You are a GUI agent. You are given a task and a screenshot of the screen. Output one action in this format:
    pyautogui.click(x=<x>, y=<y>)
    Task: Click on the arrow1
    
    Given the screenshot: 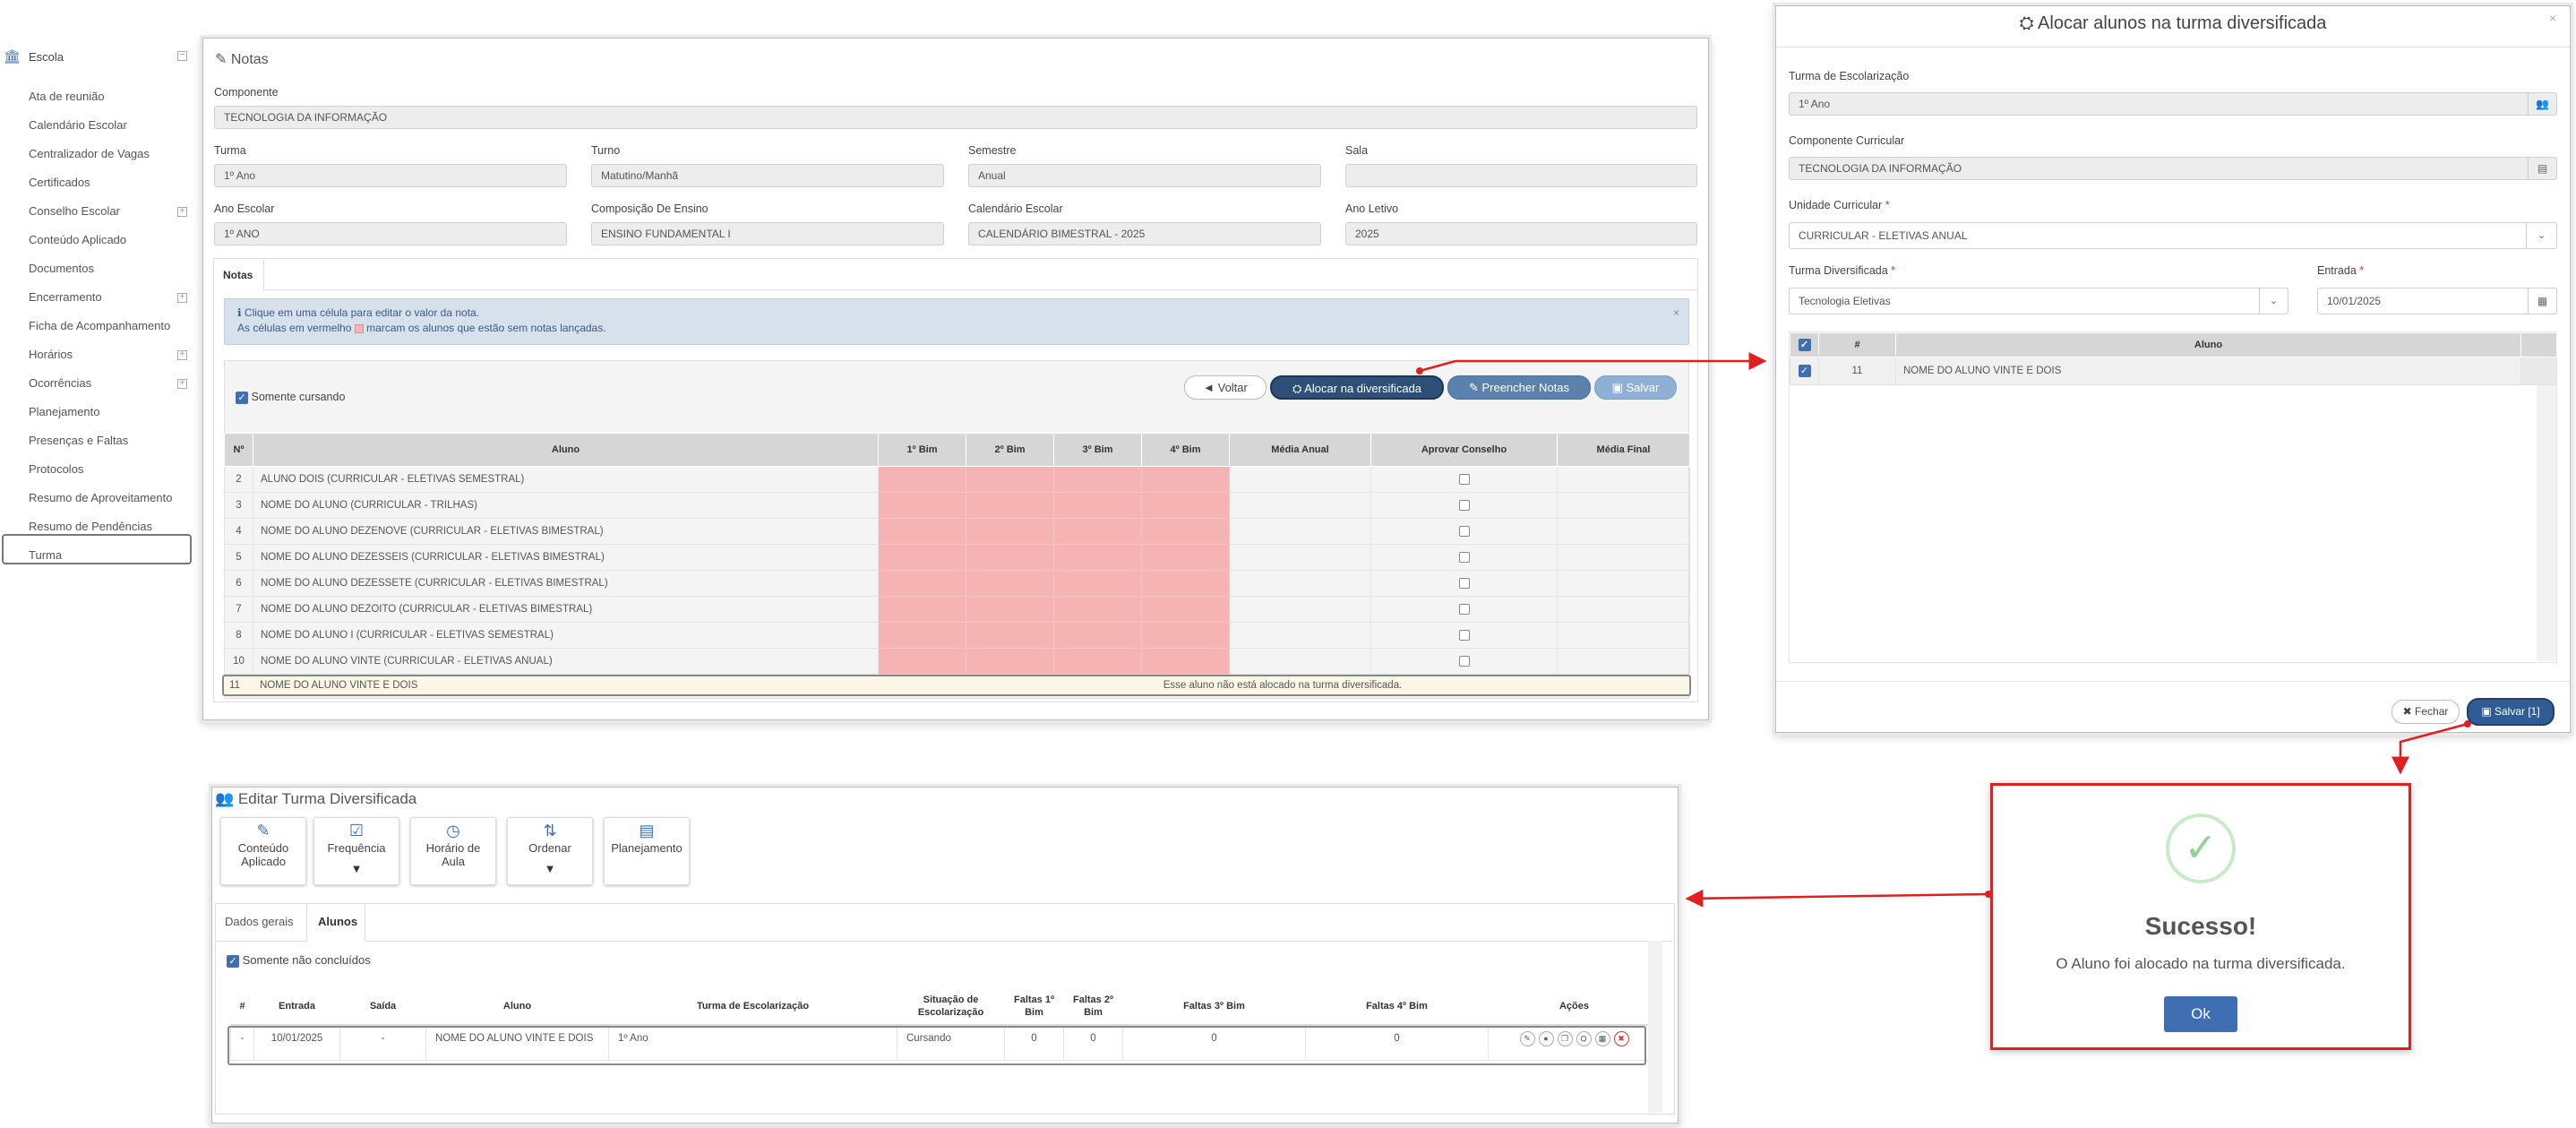 What is the action you would take?
    pyautogui.click(x=1593, y=362)
    